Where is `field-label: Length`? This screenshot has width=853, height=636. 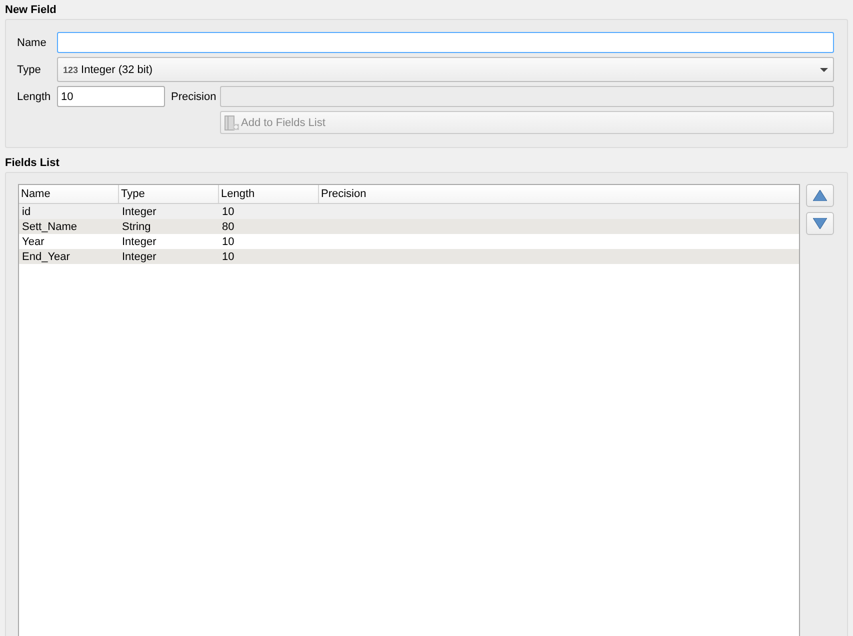 field-label: Length is located at coordinates (34, 96).